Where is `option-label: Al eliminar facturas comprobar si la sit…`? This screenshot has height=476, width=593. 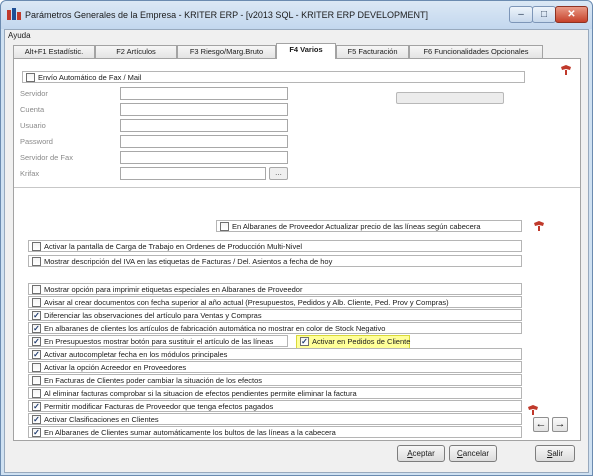 option-label: Al eliminar facturas comprobar si la sit… is located at coordinates (200, 393).